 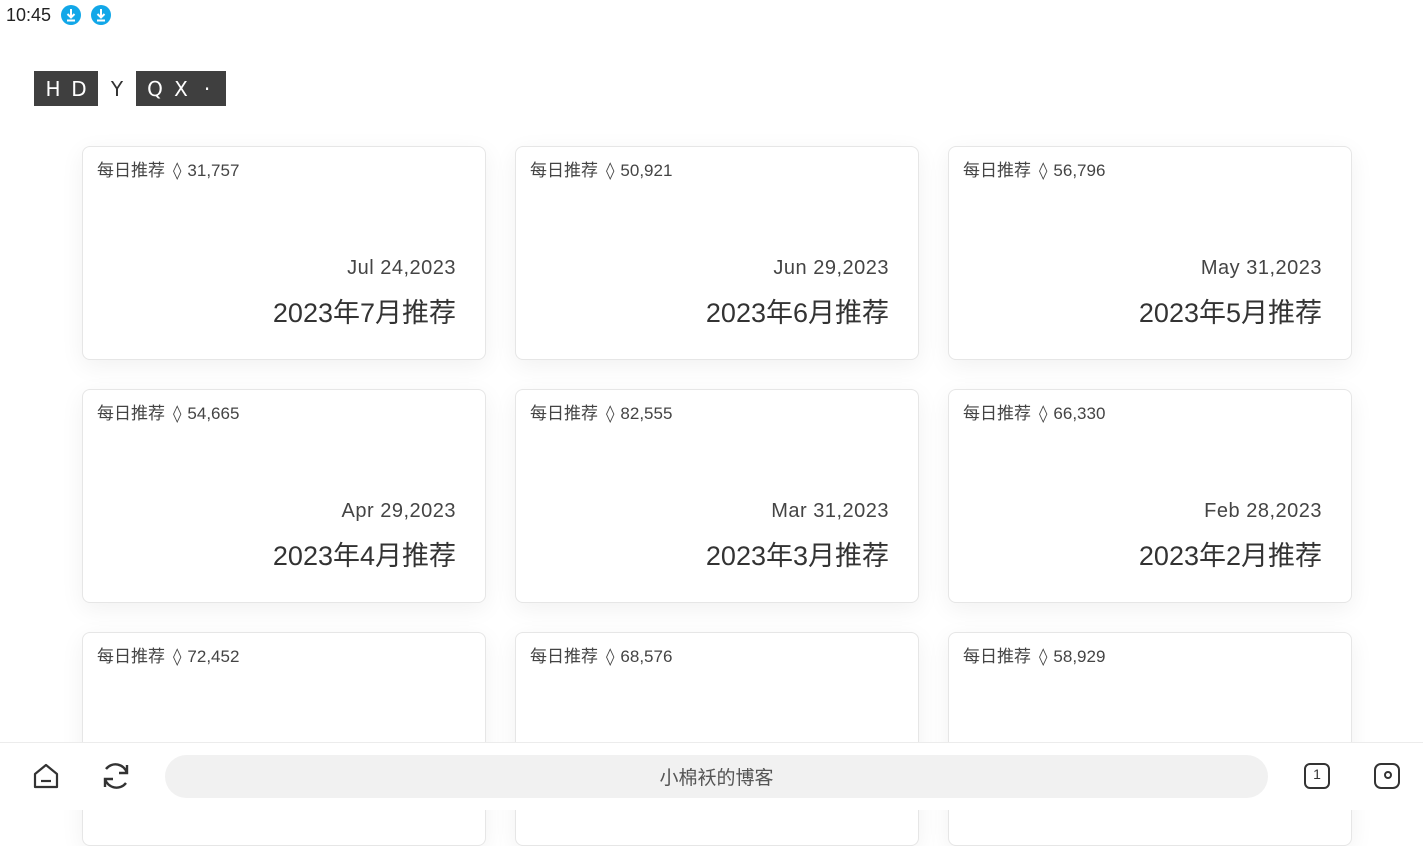 What do you see at coordinates (213, 170) in the screenshot?
I see `view-count: 31,757` at bounding box center [213, 170].